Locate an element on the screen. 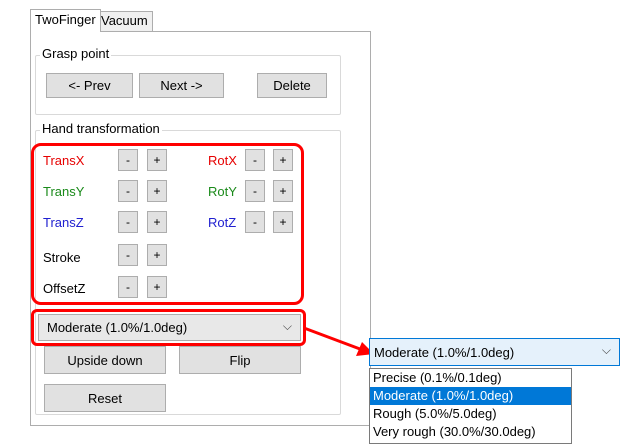 This screenshot has height=445, width=622. option-rough: Rough (5.0%/5.0deg) is located at coordinates (470, 414).